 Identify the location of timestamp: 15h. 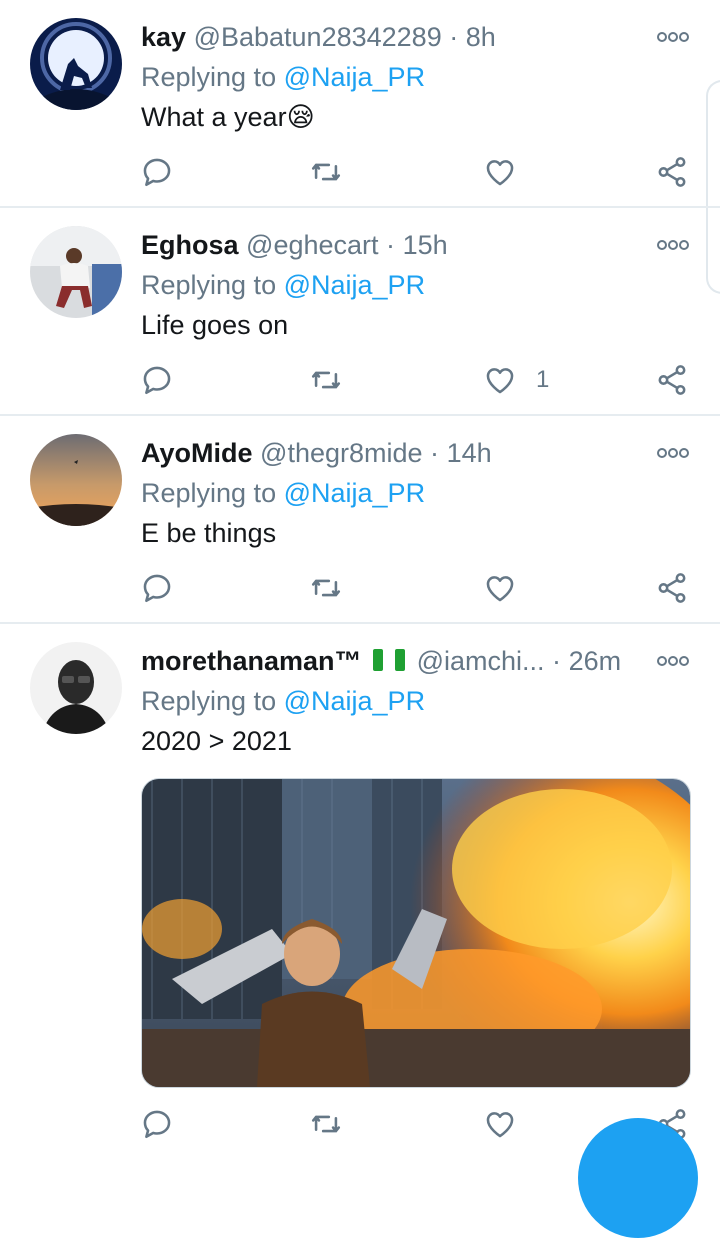
(425, 245).